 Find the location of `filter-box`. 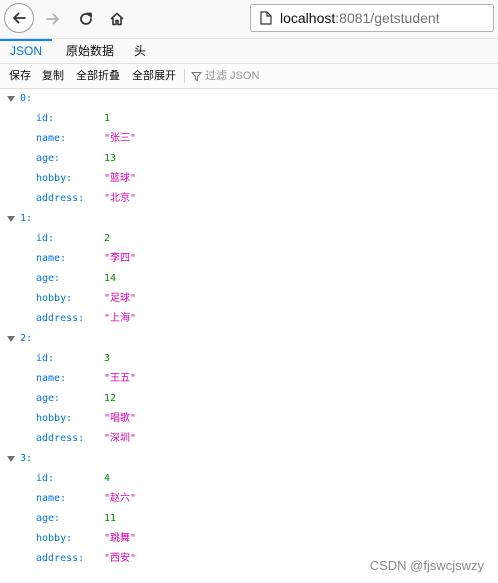

filter-box is located at coordinates (257, 76).